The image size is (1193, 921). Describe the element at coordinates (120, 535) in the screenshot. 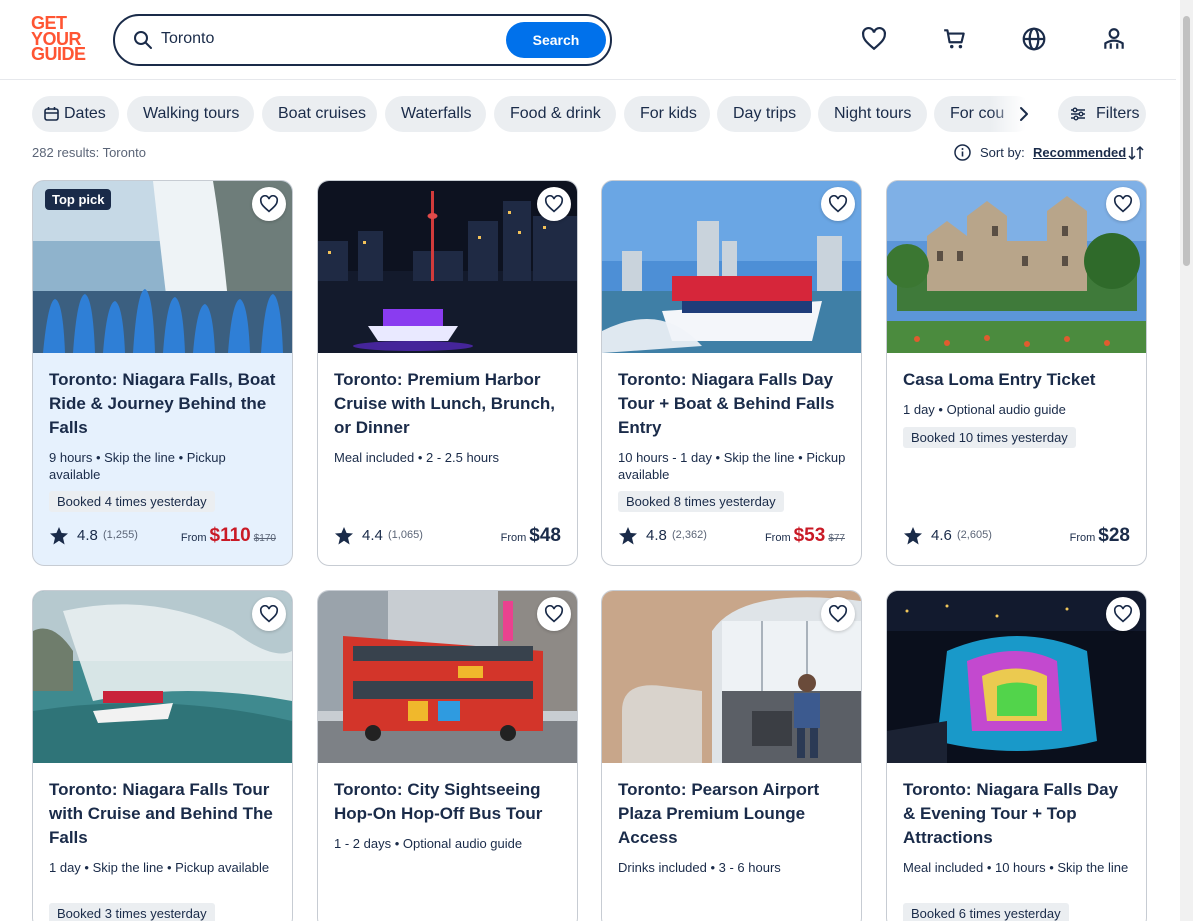

I see `review-count: (1,255)` at that location.